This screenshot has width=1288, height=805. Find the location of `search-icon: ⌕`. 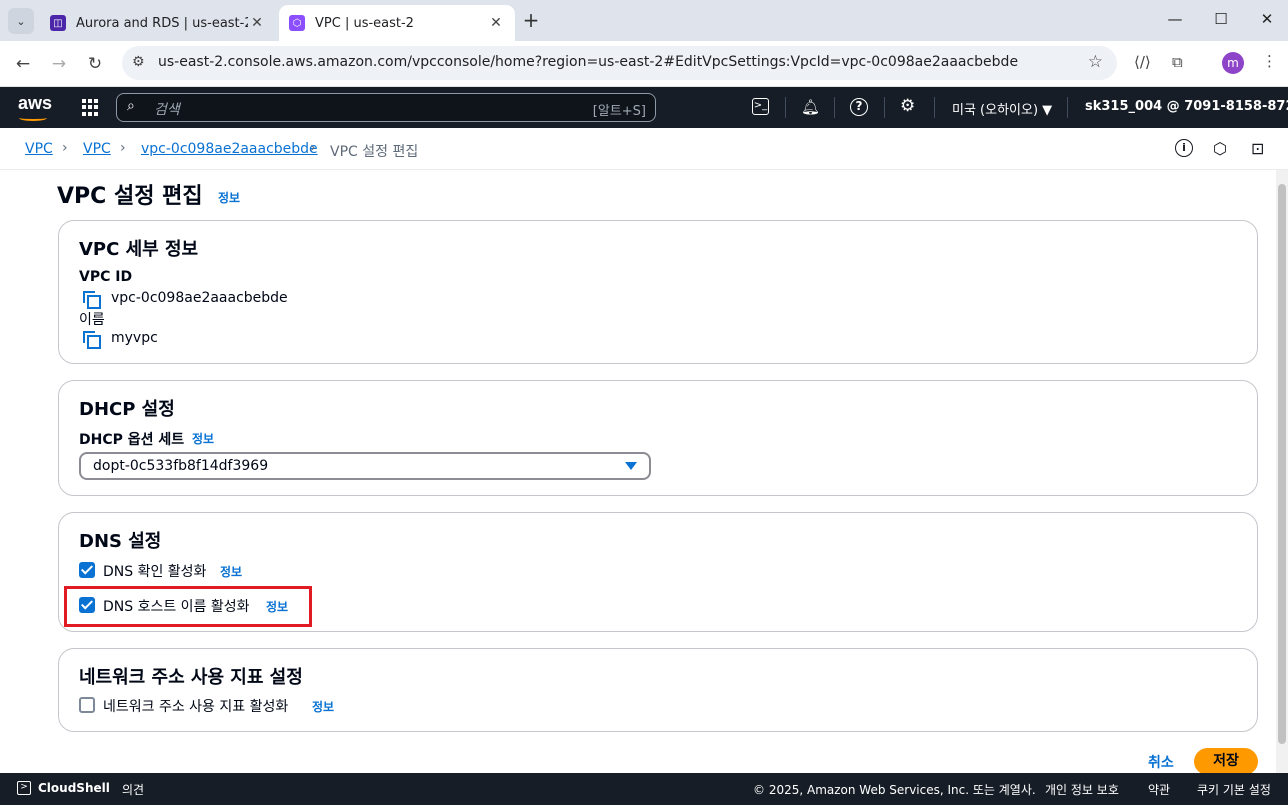

search-icon: ⌕ is located at coordinates (131, 106).